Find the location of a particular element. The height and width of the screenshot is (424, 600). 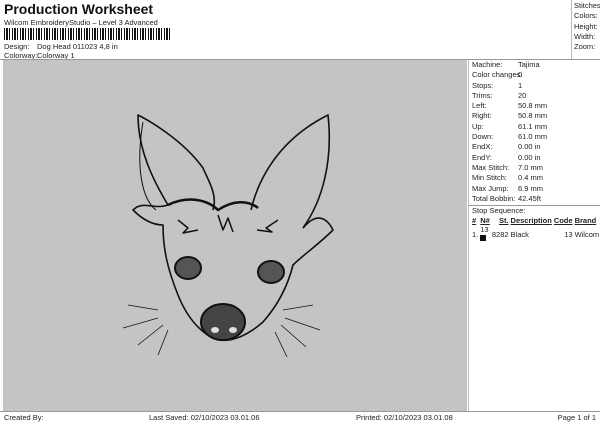

info-row: Machine: Tajima is located at coordinates (536, 65).